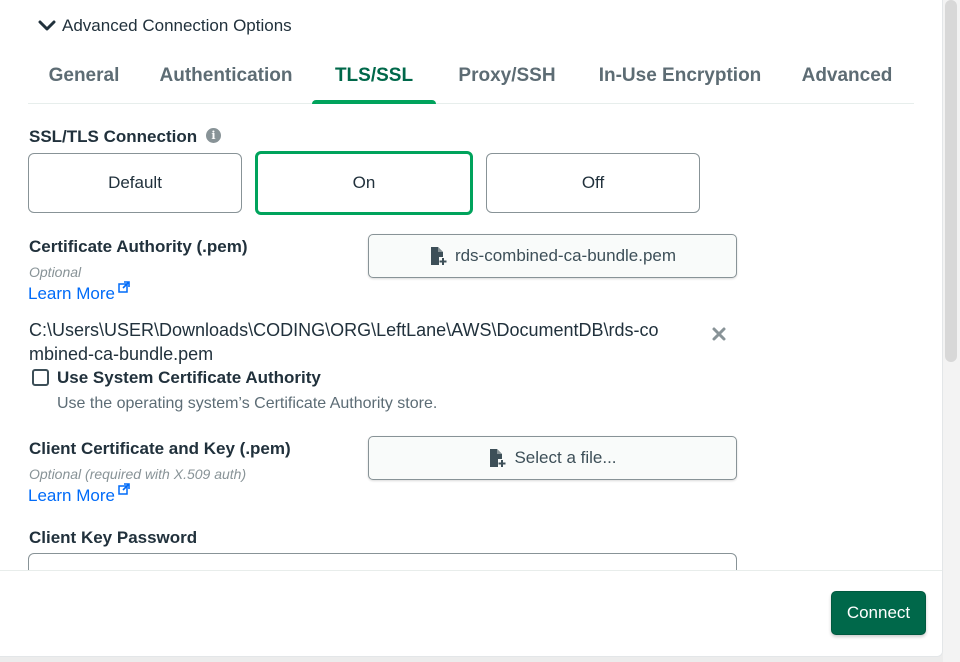 This screenshot has height=662, width=960. Describe the element at coordinates (71, 495) in the screenshot. I see `client-cert-learn-more-label: Learn More` at that location.